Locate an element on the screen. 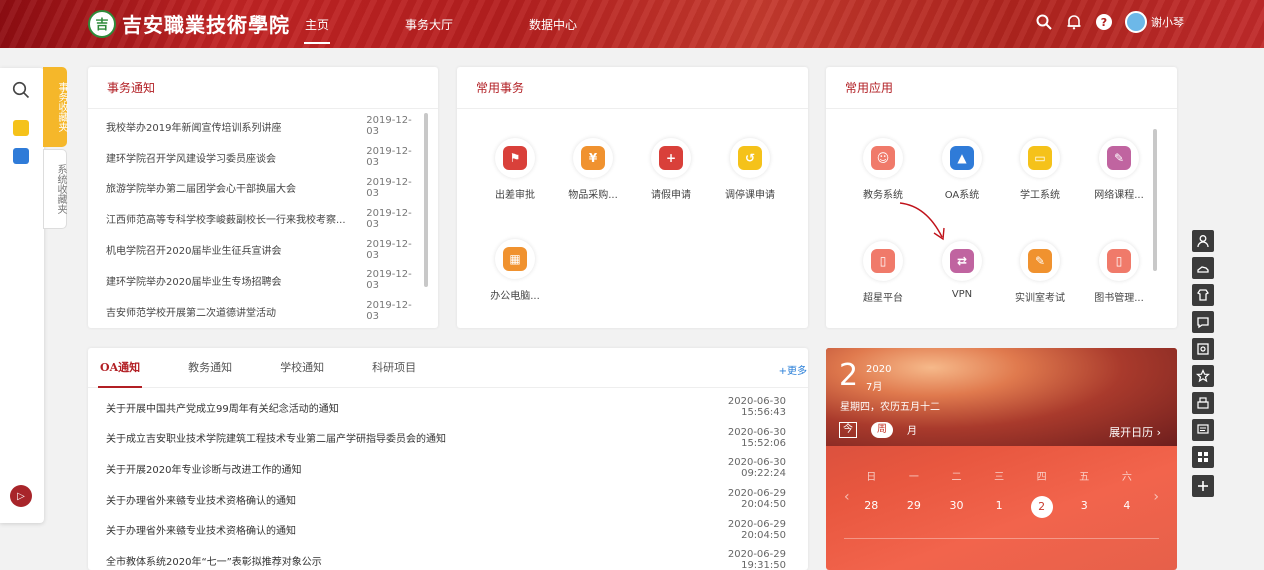  list-item: 建环学院举办2020届毕业生专场招聘会 2019-12-03 is located at coordinates (256, 280).